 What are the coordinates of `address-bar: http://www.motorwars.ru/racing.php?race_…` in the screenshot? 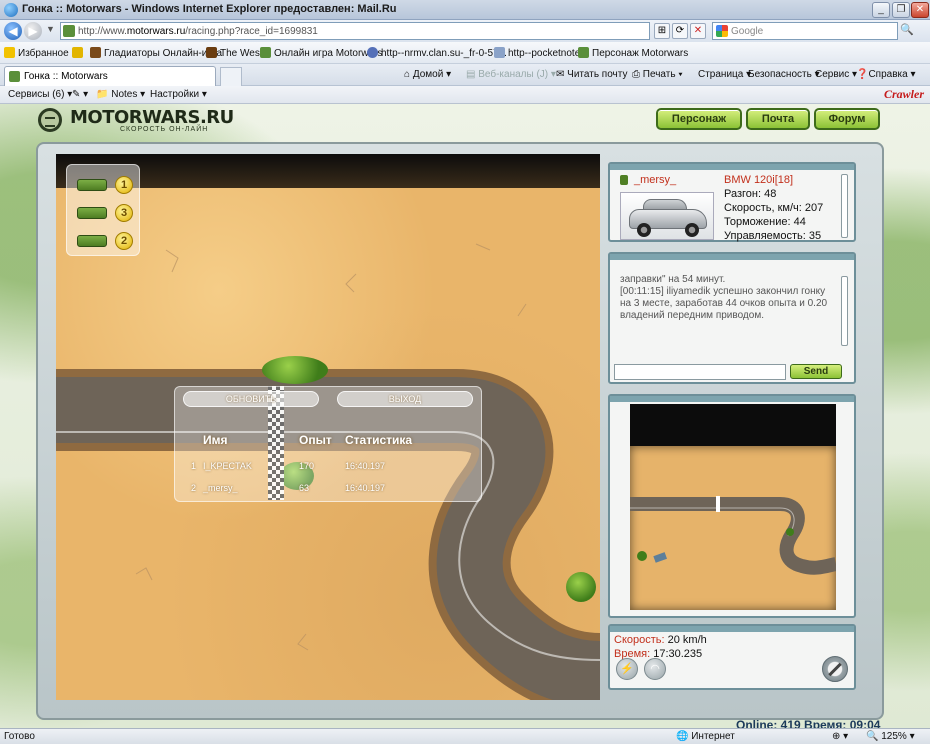 It's located at (355, 31).